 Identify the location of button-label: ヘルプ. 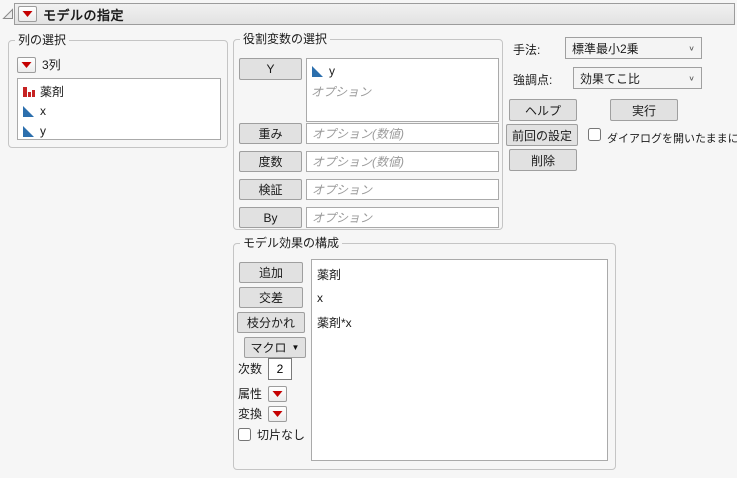
(542, 110).